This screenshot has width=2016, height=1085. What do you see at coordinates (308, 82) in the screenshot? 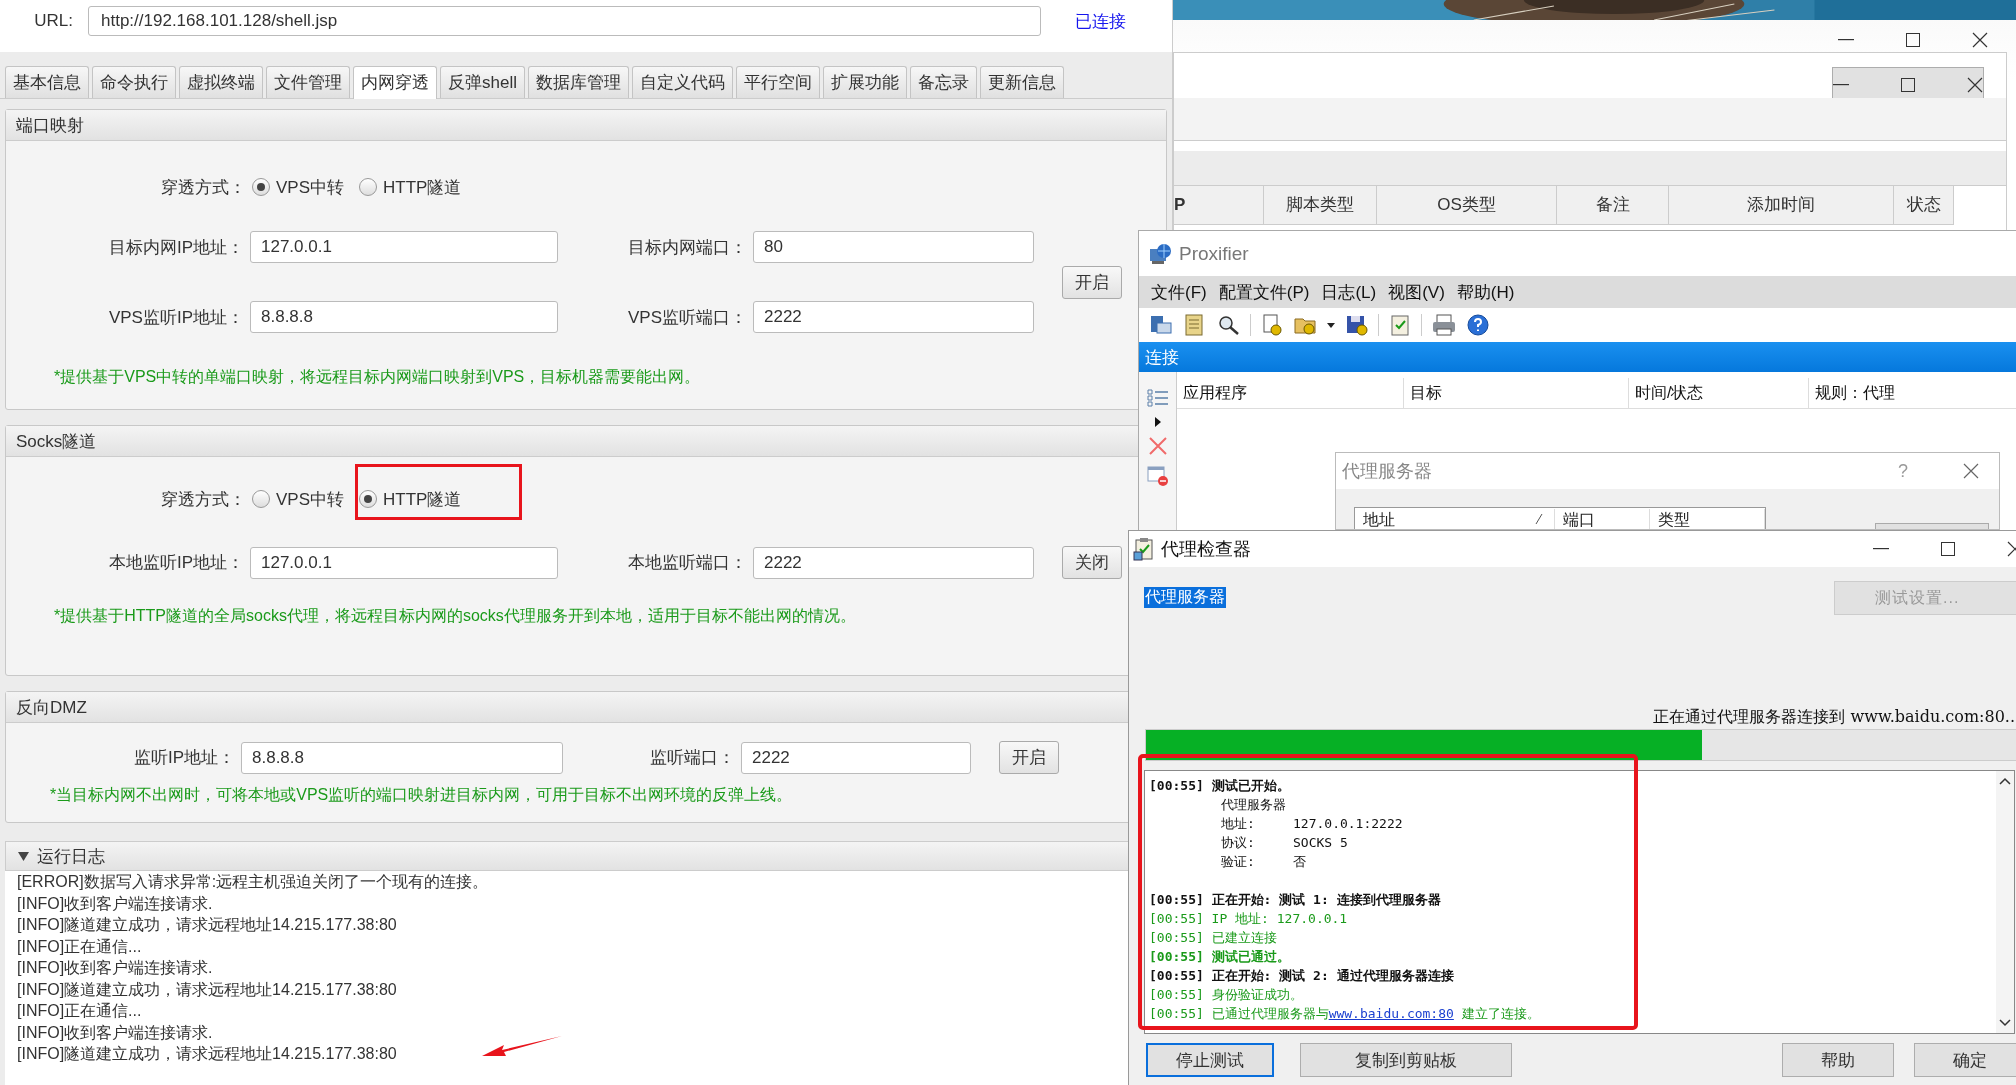
I see `tab: 文件管理` at bounding box center [308, 82].